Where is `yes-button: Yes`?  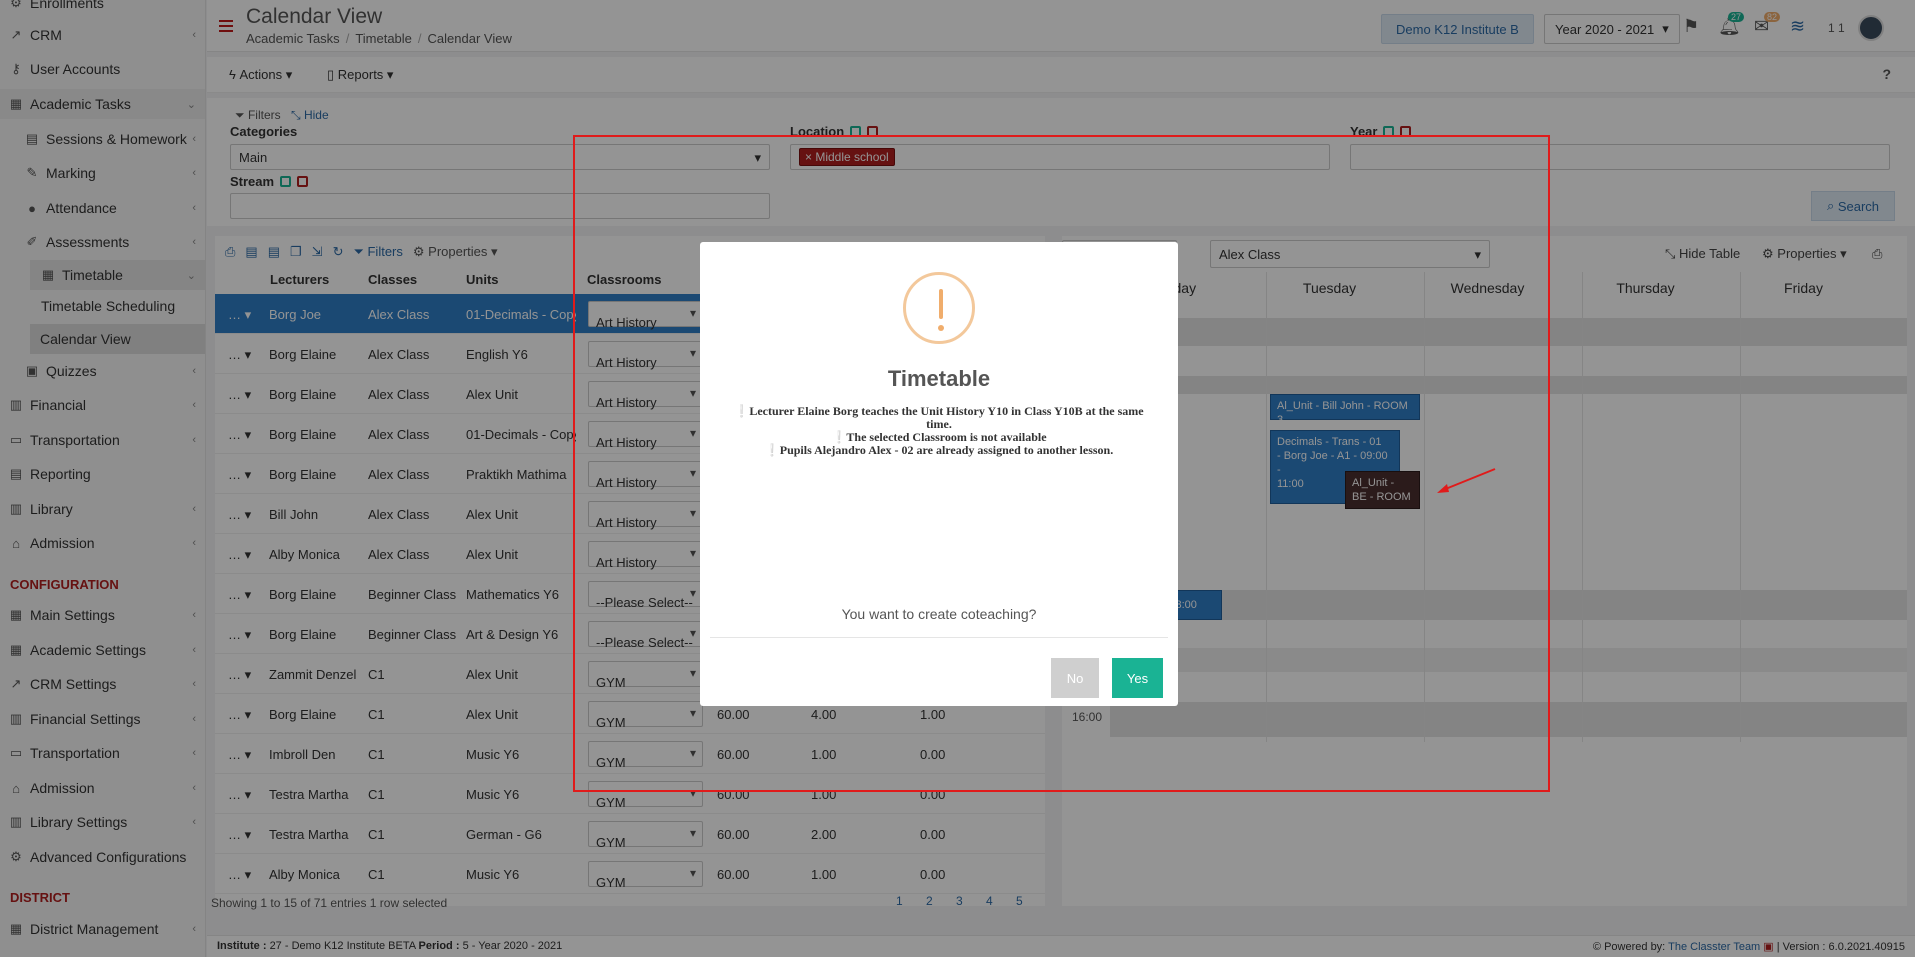
yes-button: Yes is located at coordinates (1137, 678).